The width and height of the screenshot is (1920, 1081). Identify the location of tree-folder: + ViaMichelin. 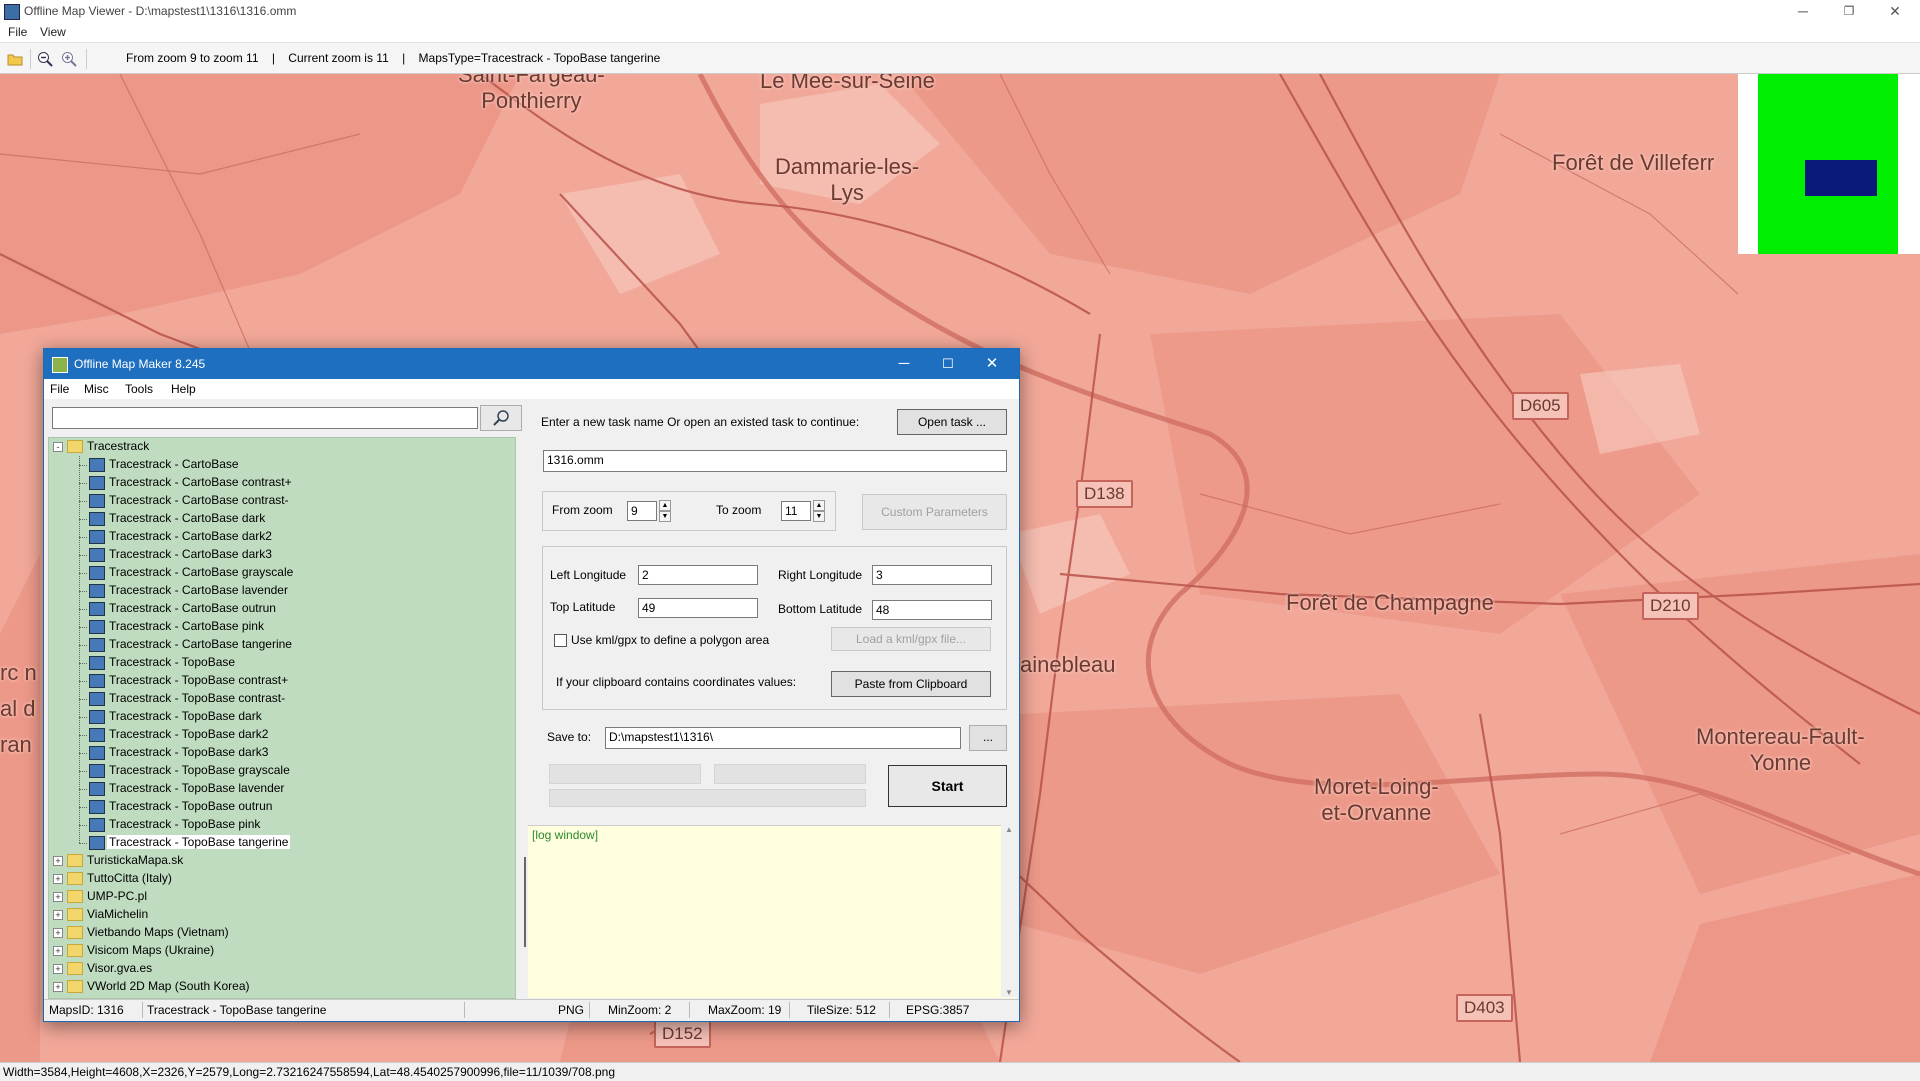
(279, 915).